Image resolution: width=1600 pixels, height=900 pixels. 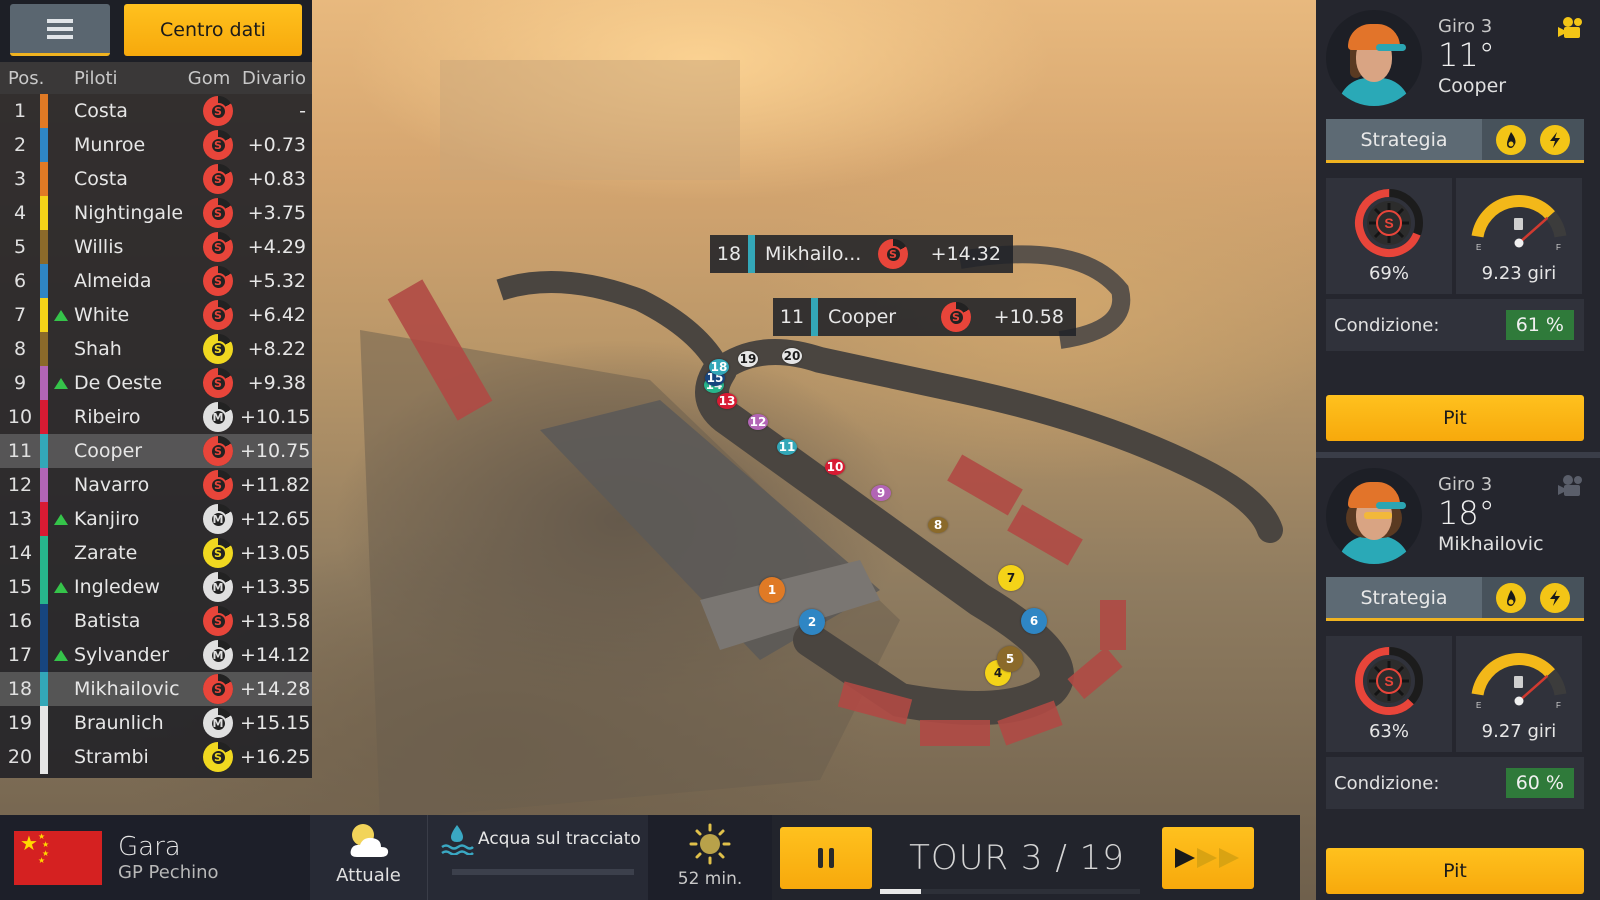 I want to click on standings-row: 16 Batista S +13.58, so click(x=156, y=621).